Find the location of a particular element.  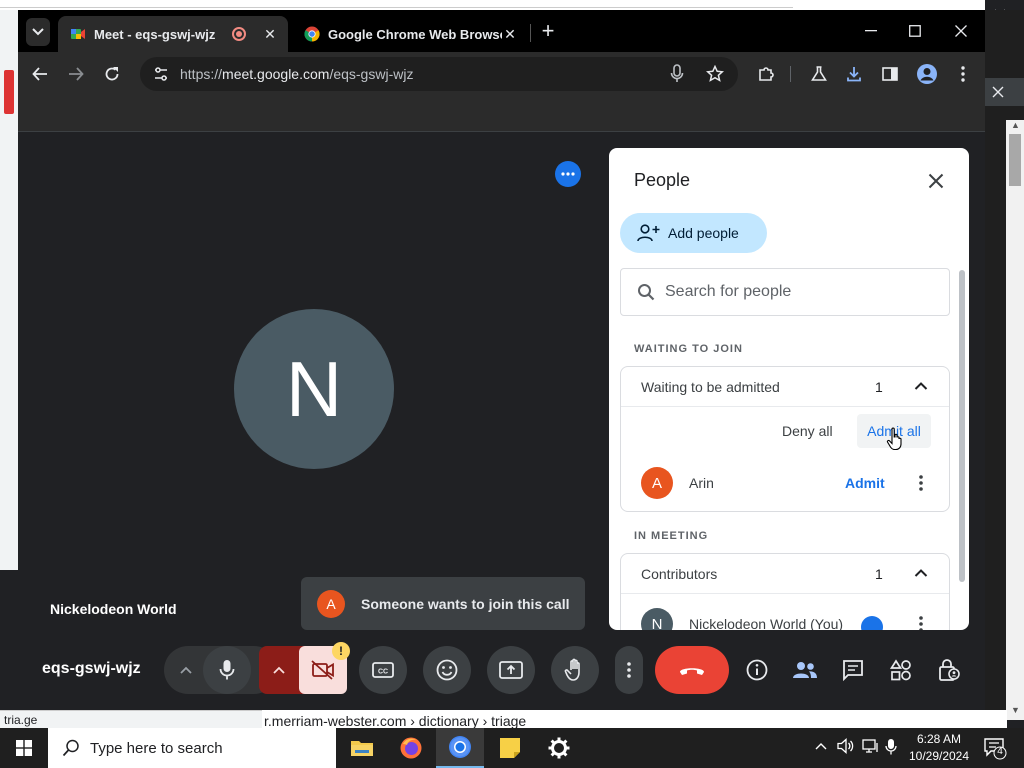

windows-taskbar: Type here to search 6:28 AM 10/29/2024 4 is located at coordinates (512, 748).